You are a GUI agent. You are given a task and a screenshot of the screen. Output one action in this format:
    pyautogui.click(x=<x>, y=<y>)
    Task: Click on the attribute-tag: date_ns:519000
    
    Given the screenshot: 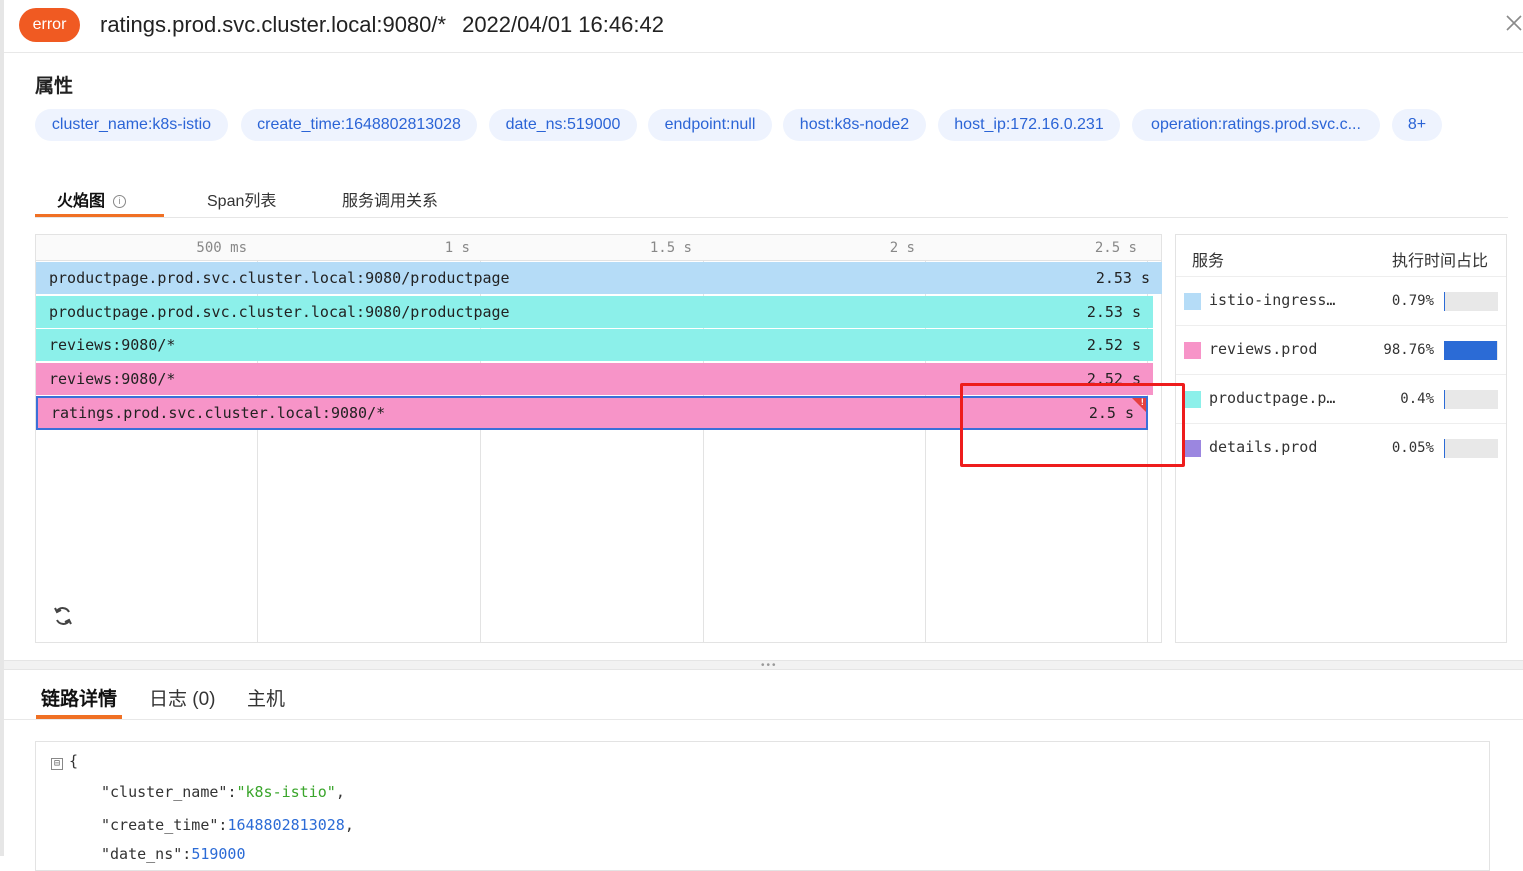 What is the action you would take?
    pyautogui.click(x=563, y=125)
    